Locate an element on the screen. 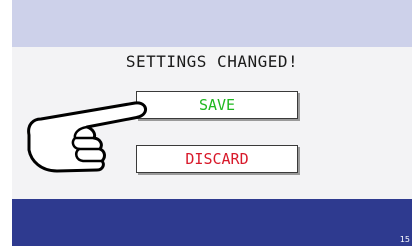 This screenshot has height=246, width=412. page-number: 15 is located at coordinates (404, 239).